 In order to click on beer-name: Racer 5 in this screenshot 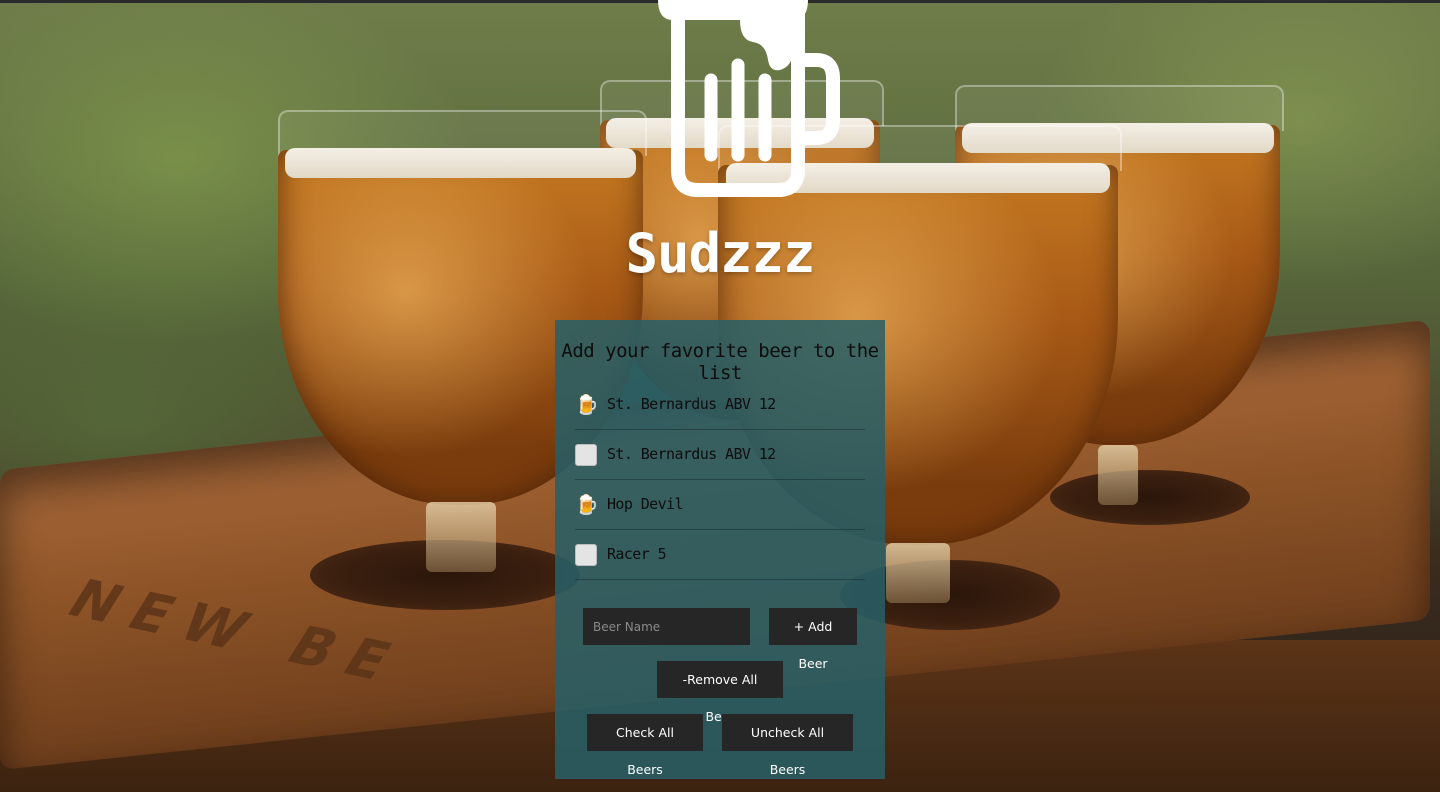, I will do `click(637, 554)`.